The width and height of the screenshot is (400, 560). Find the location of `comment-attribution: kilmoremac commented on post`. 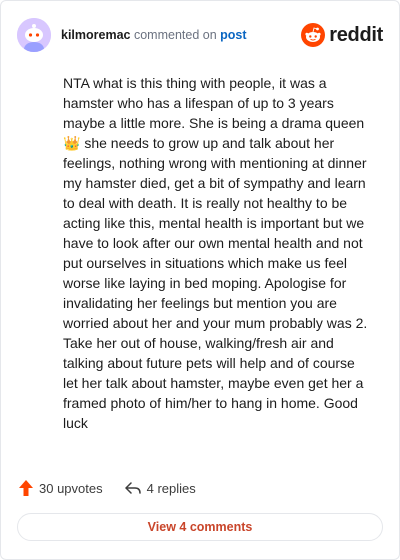

comment-attribution: kilmoremac commented on post is located at coordinates (154, 35).